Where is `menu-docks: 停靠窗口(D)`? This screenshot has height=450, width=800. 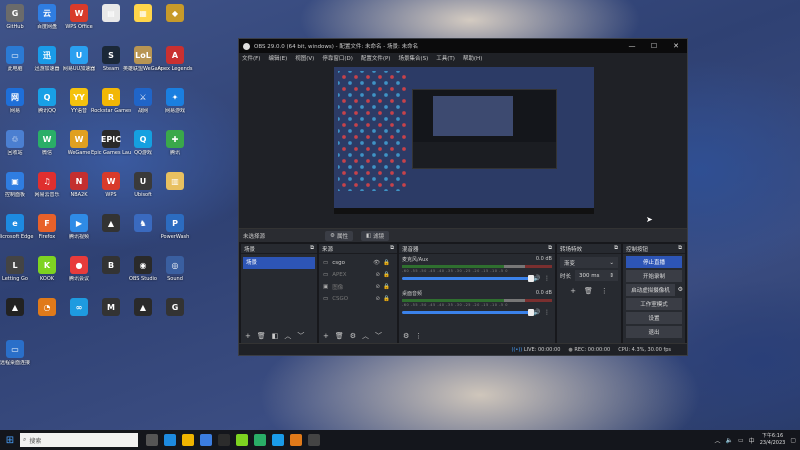
menu-docks: 停靠窗口(D) is located at coordinates (337, 58).